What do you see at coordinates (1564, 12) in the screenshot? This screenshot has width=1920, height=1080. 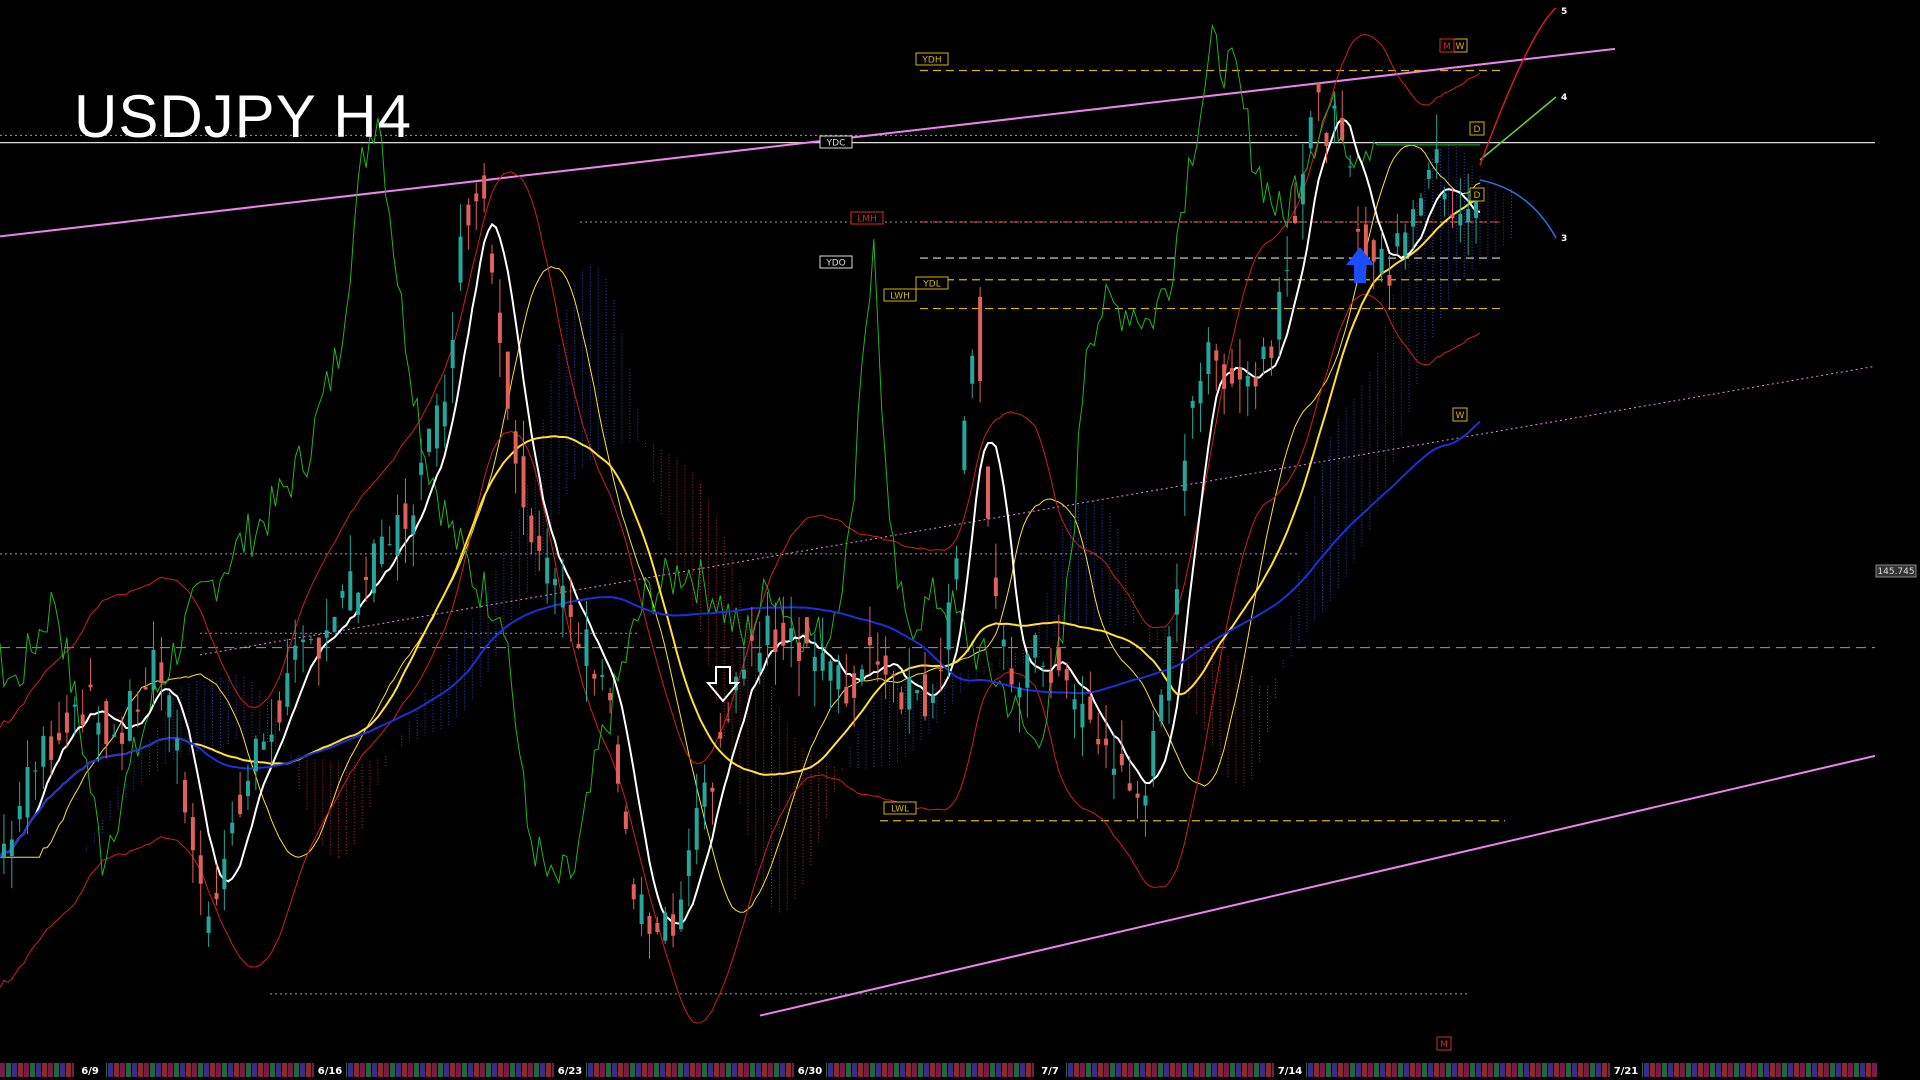 I see `wave-label-w5: 5` at bounding box center [1564, 12].